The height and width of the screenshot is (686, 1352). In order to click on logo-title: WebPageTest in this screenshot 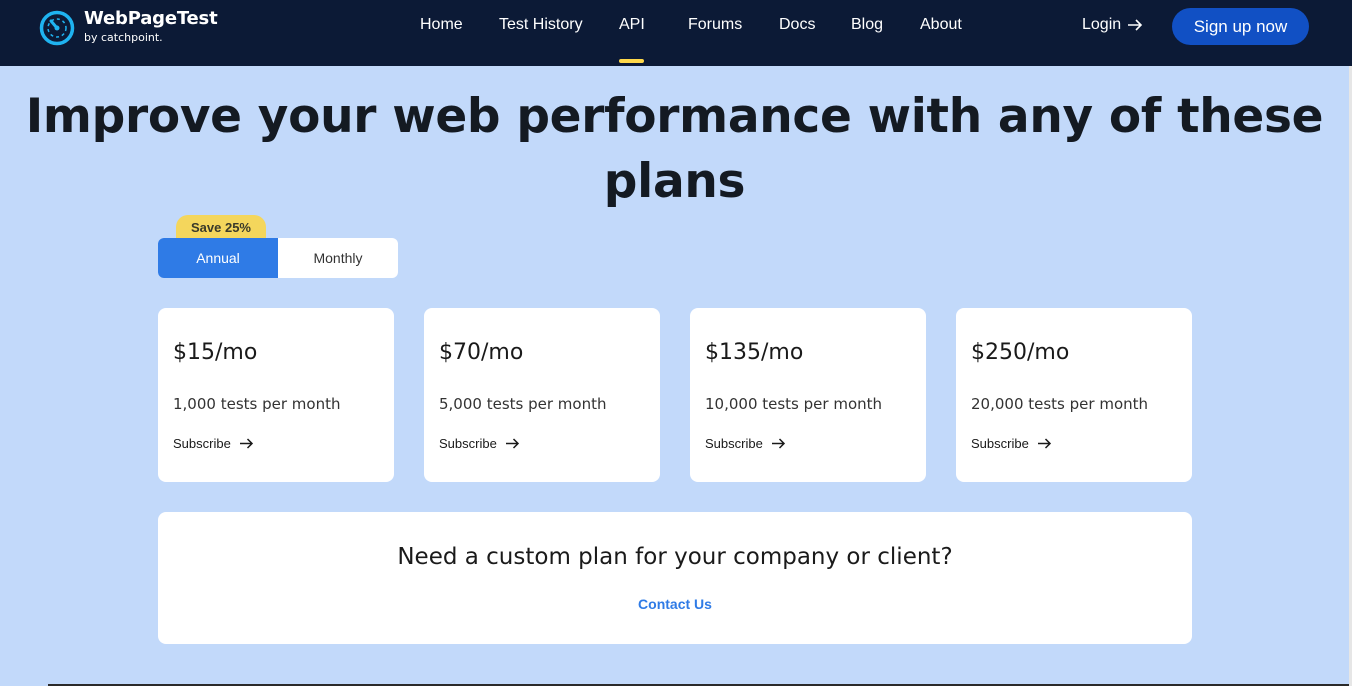, I will do `click(151, 18)`.